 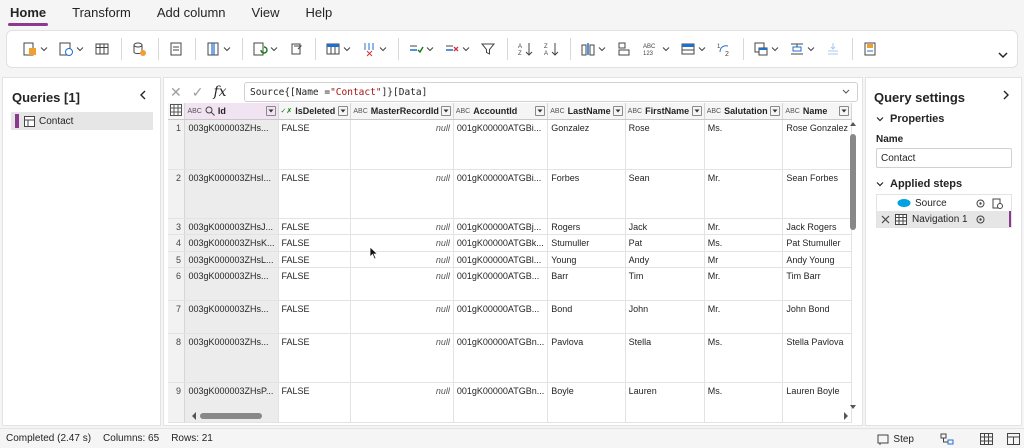 What do you see at coordinates (402, 111) in the screenshot?
I see `column-header-masterrecordid: ABC MasterRecordId` at bounding box center [402, 111].